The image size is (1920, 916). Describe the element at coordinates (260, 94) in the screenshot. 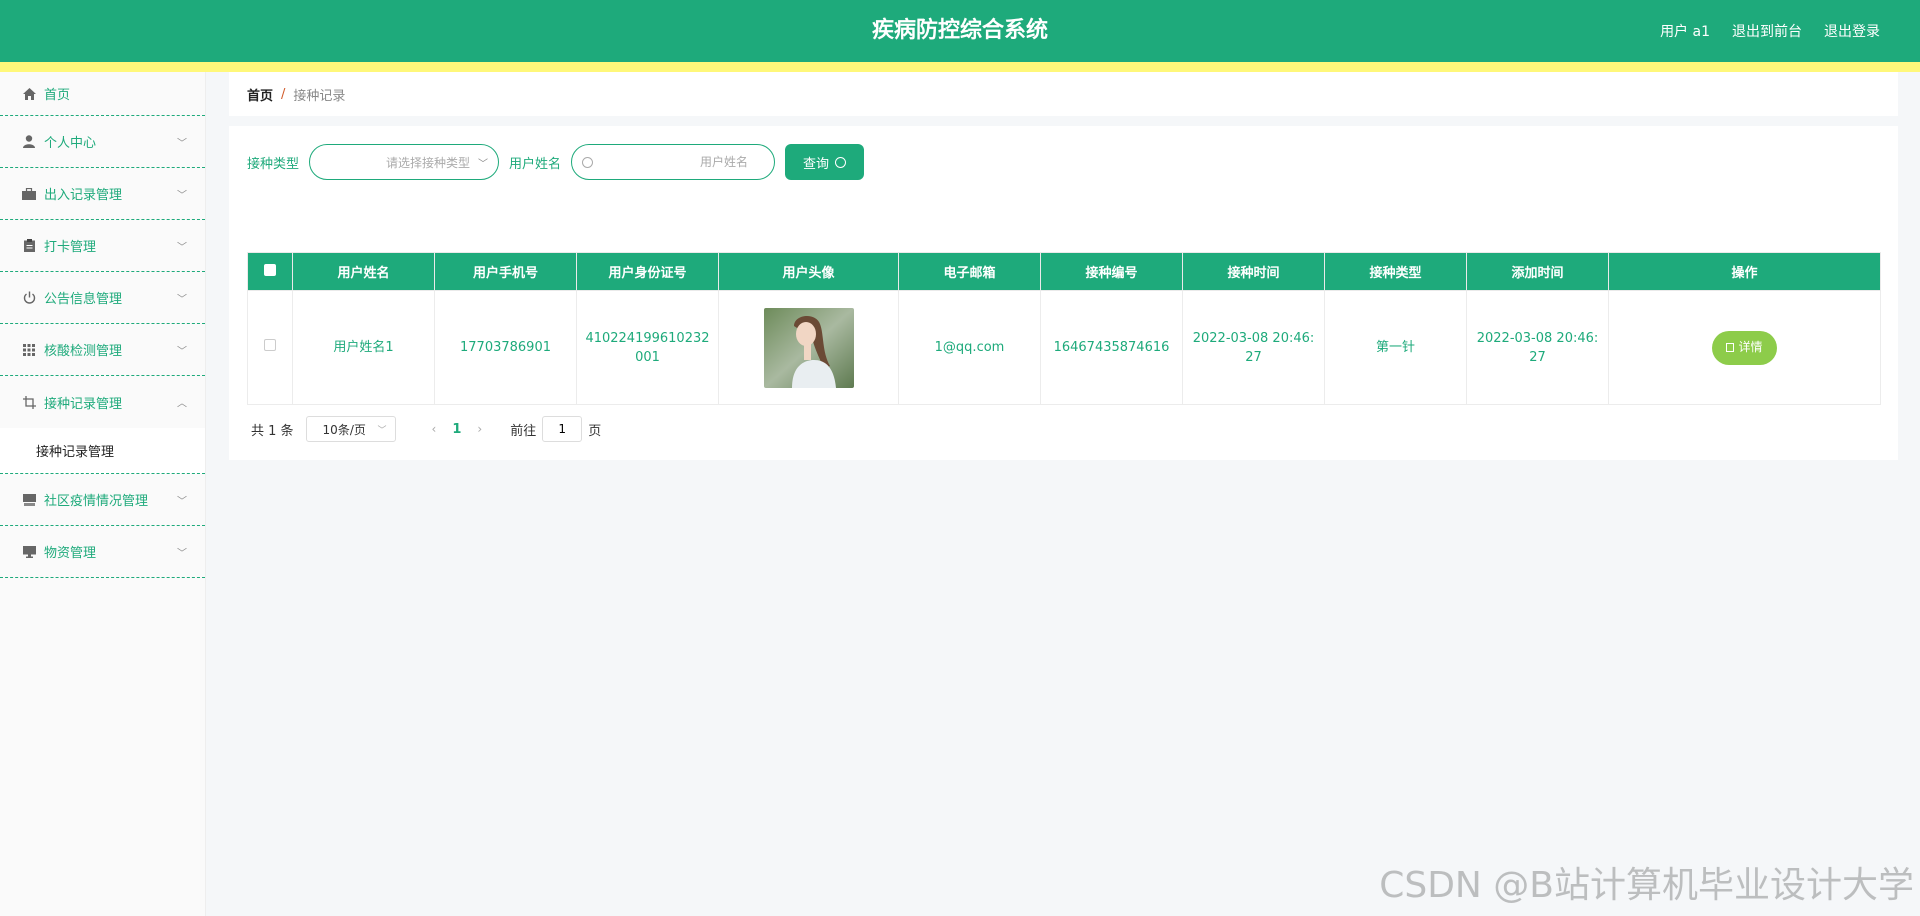

I see `breadcrumb-home: 首页` at that location.